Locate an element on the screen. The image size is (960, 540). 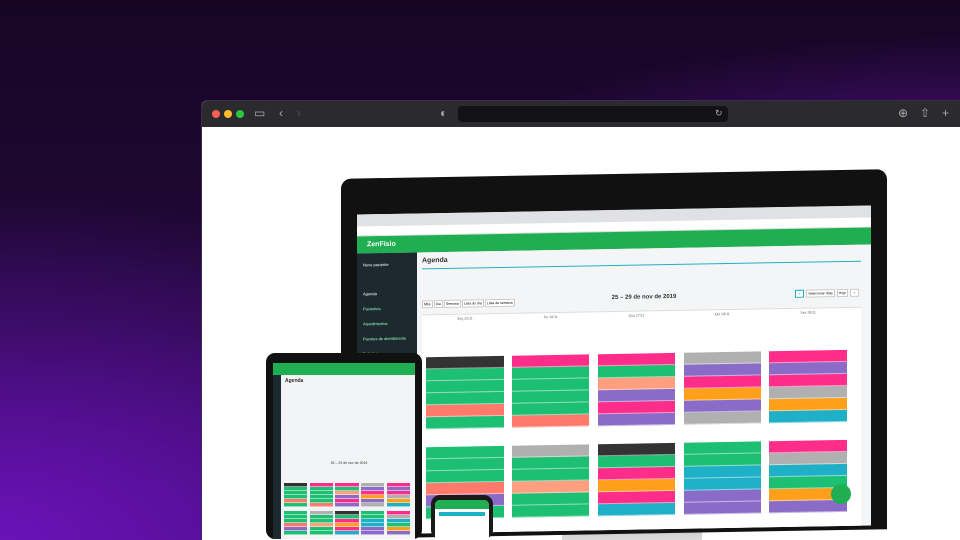
back-icon: ‹ is located at coordinates (281, 113).